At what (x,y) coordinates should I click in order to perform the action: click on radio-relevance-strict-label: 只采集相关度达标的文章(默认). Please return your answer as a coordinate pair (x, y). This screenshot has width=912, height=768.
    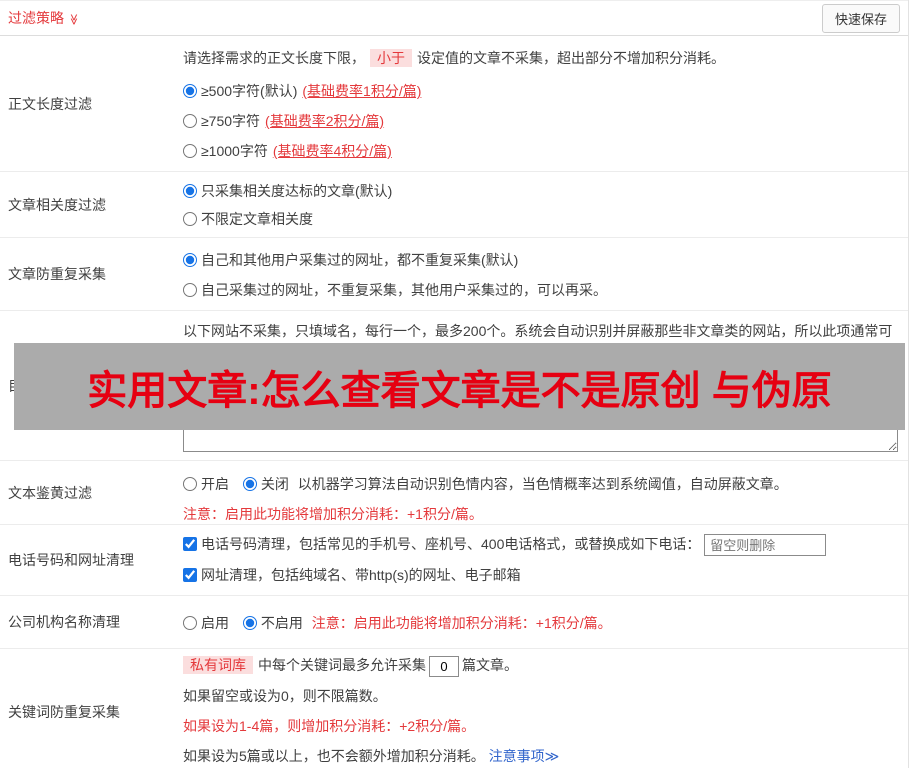
    Looking at the image, I should click on (297, 191).